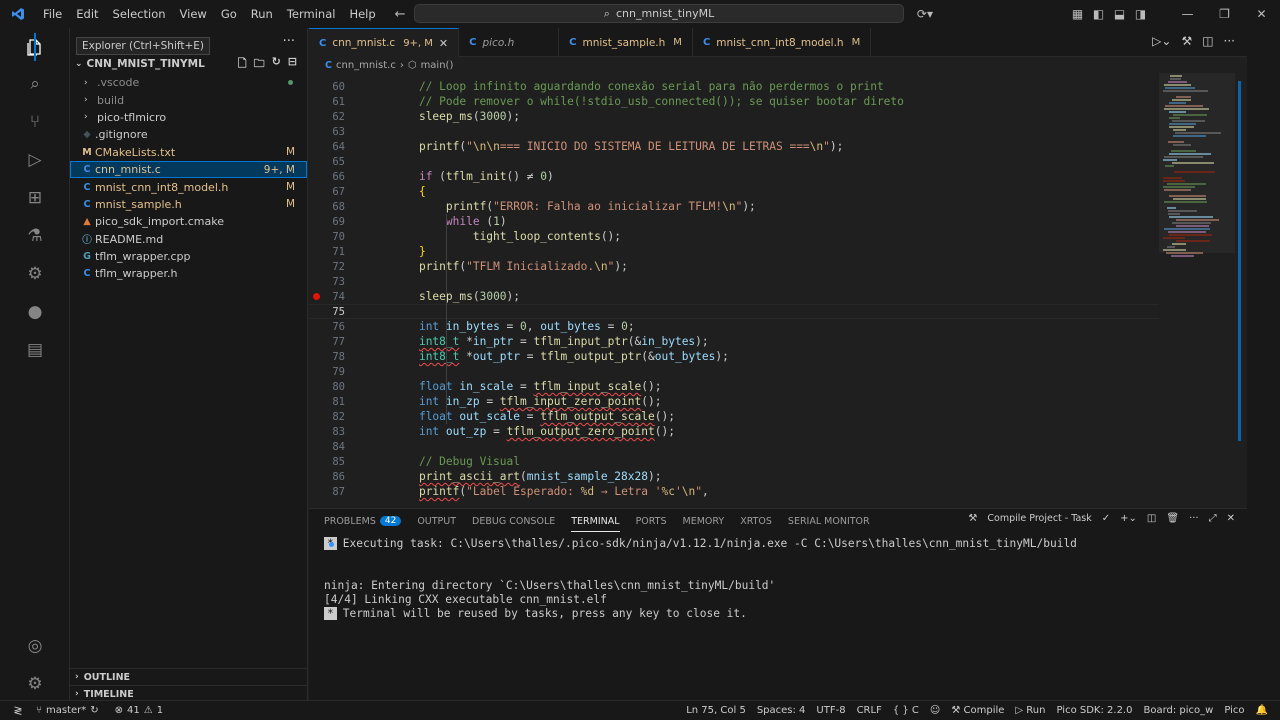  Describe the element at coordinates (1178, 710) in the screenshot. I see `pico-board: Board: pico_w` at that location.